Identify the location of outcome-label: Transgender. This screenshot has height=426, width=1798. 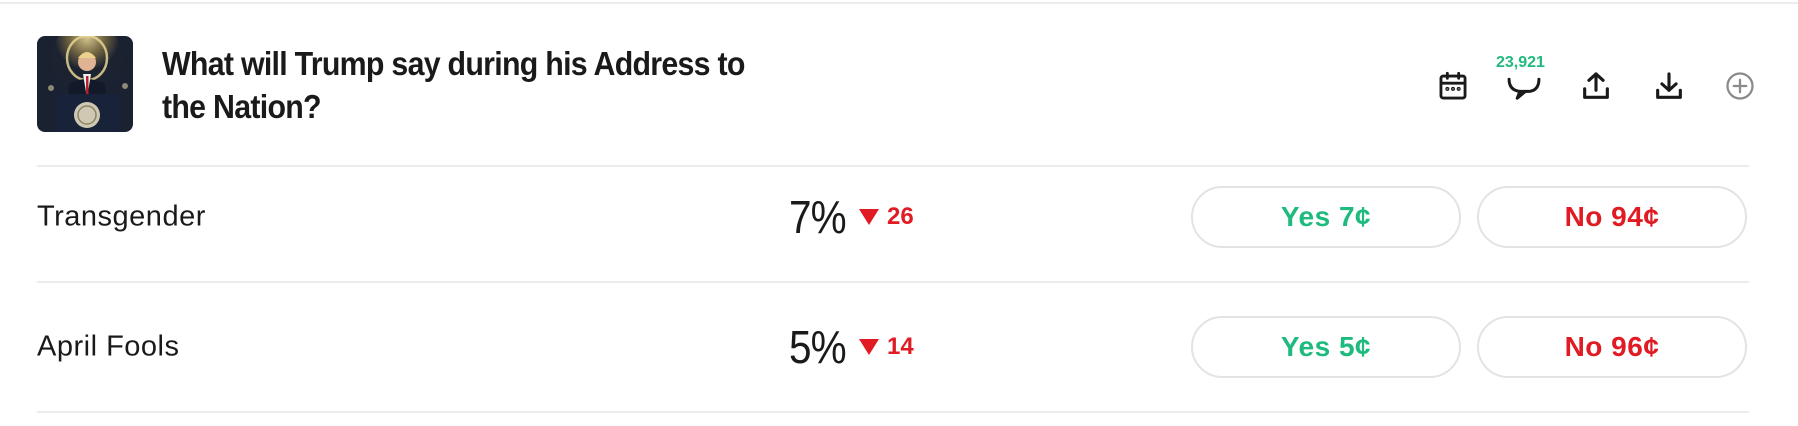
(121, 216).